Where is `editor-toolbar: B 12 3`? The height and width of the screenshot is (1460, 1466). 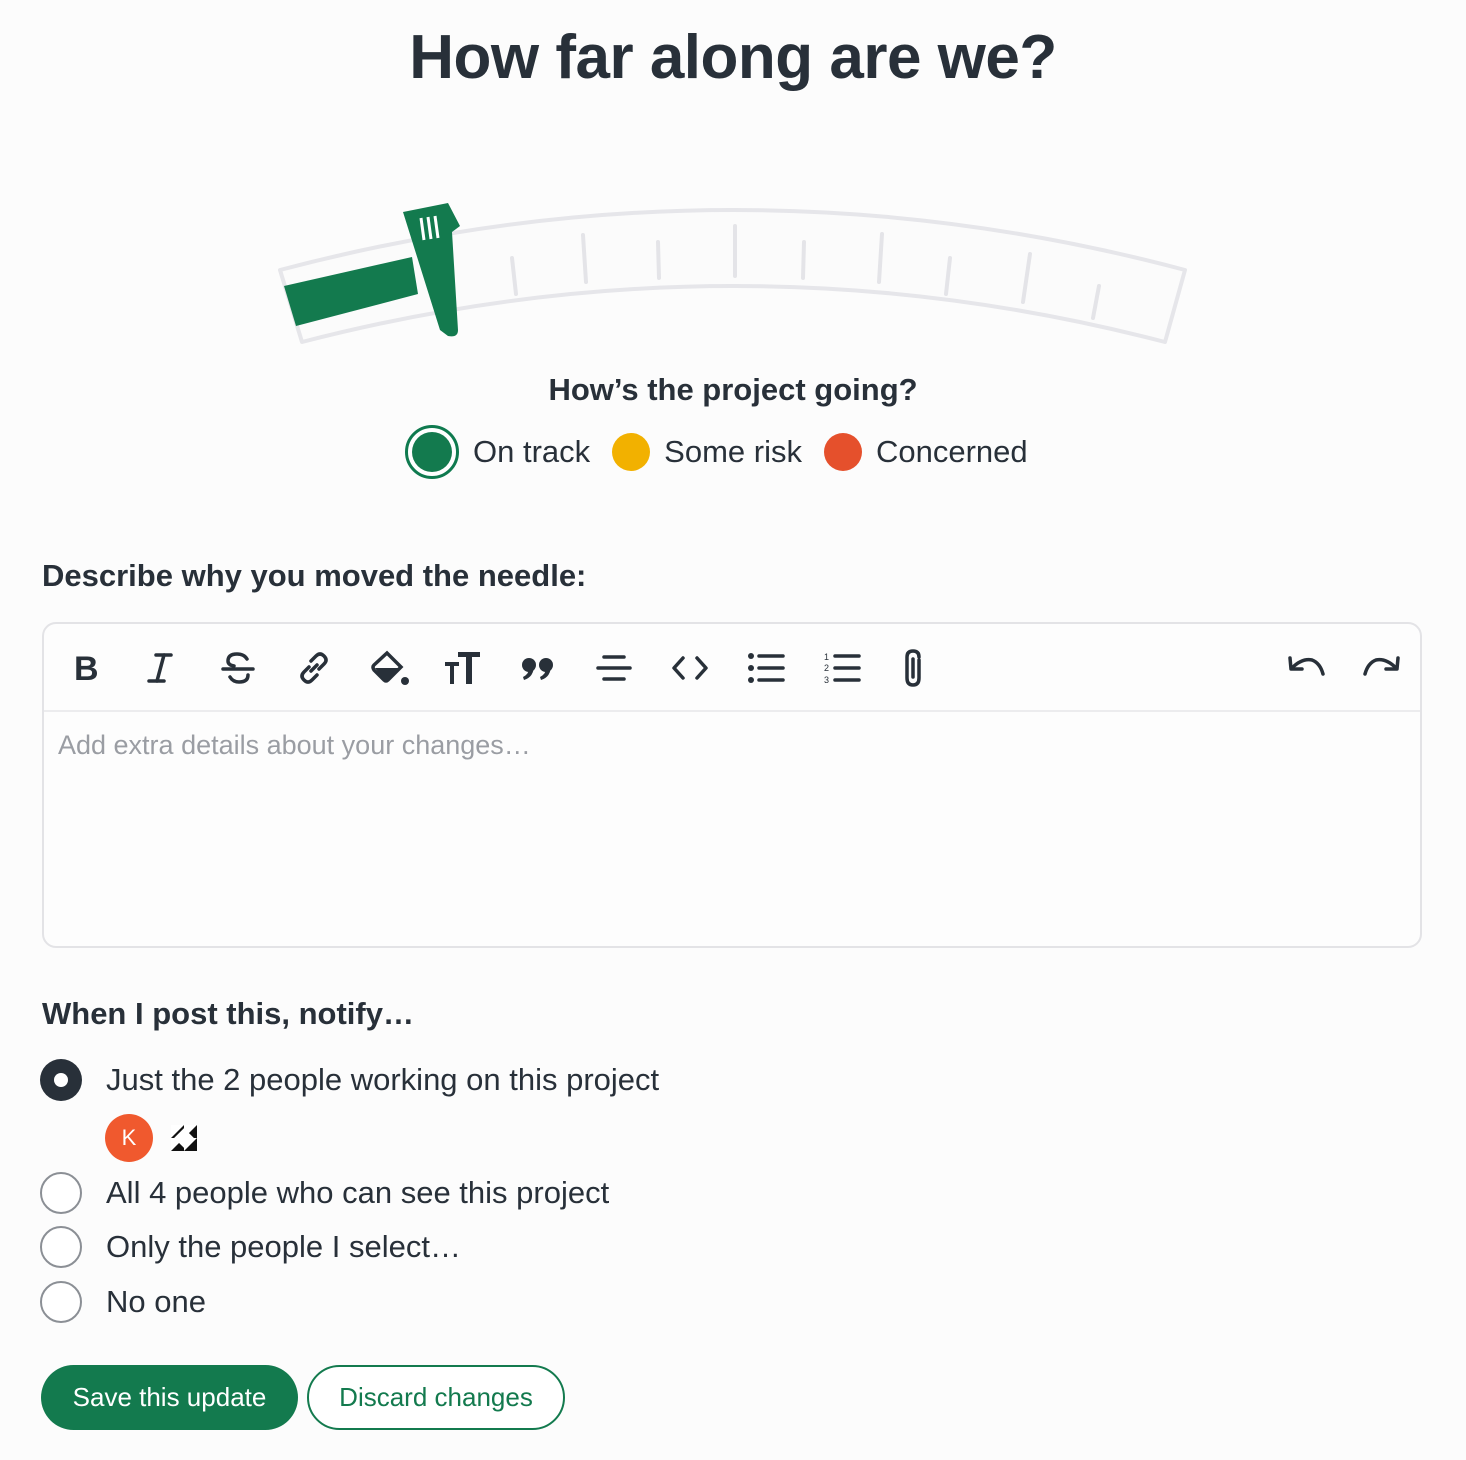 editor-toolbar: B 12 3 is located at coordinates (732, 668).